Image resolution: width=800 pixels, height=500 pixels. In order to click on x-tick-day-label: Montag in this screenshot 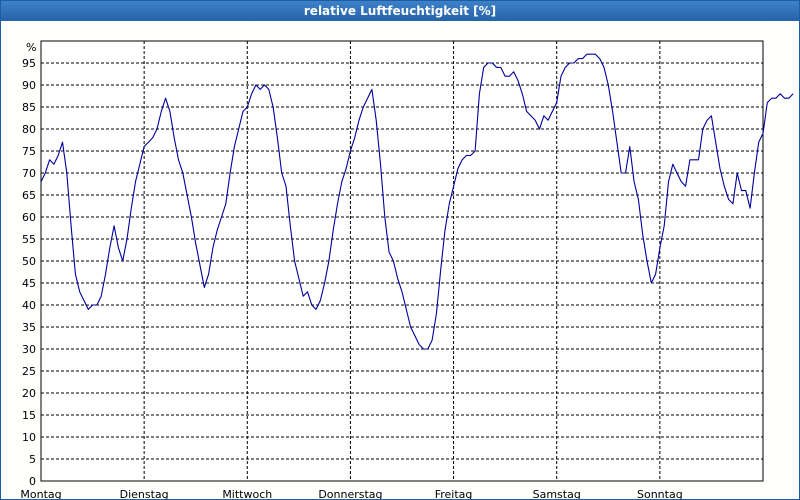, I will do `click(40, 493)`.